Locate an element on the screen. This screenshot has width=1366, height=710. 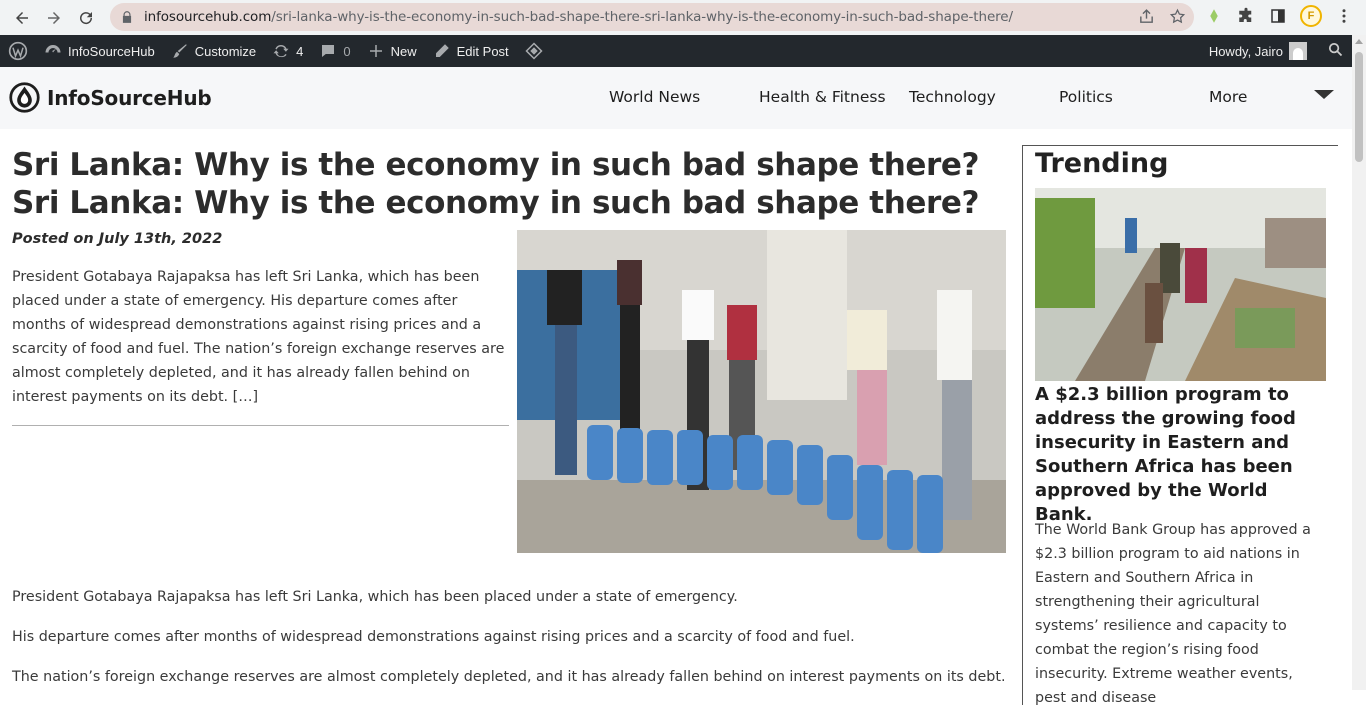
nav-technology: Technology is located at coordinates (952, 97).